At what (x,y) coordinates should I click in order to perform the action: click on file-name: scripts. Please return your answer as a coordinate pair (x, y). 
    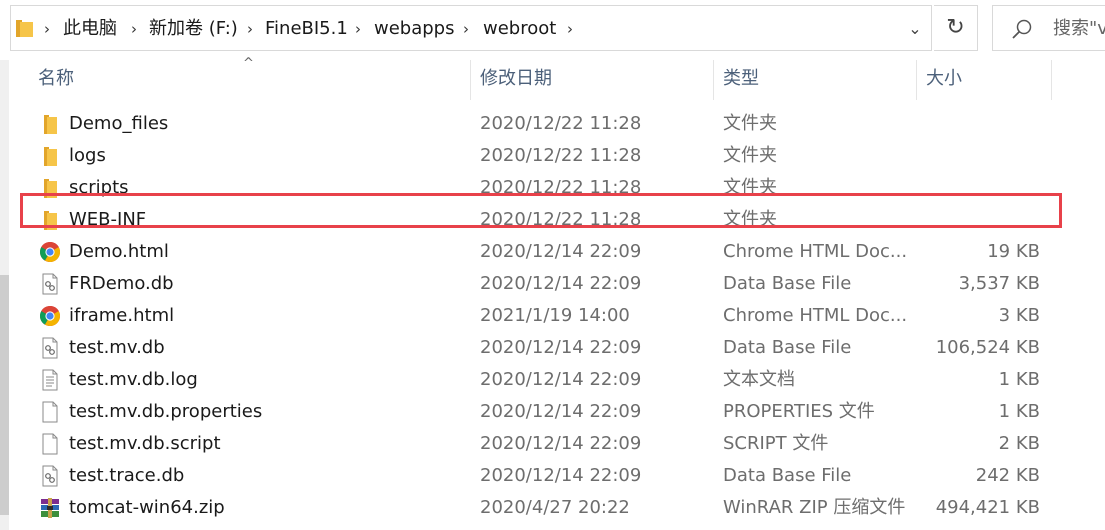
    Looking at the image, I should click on (99, 187).